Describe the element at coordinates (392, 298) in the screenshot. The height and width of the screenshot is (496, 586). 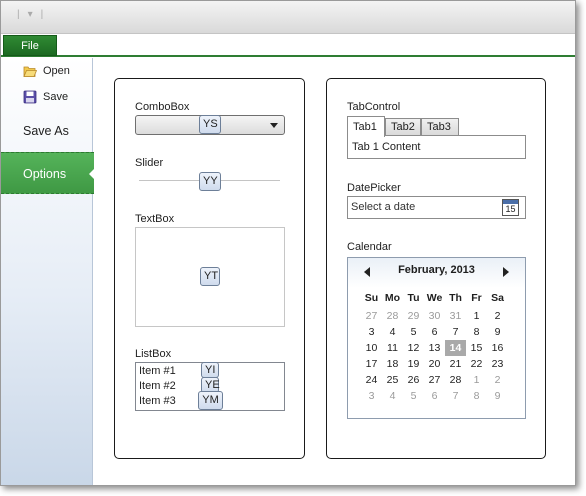
I see `weekday-header: Mo` at that location.